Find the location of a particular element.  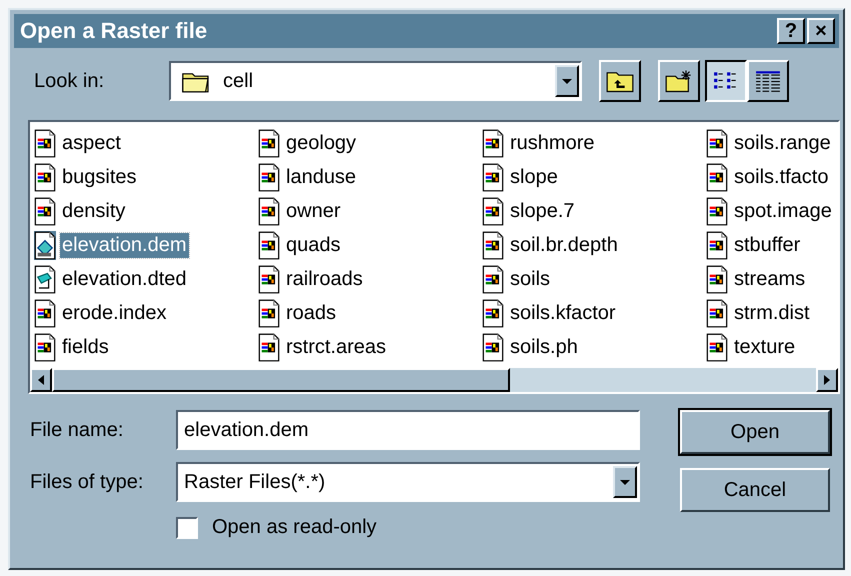

file-item: railroads is located at coordinates (370, 279).